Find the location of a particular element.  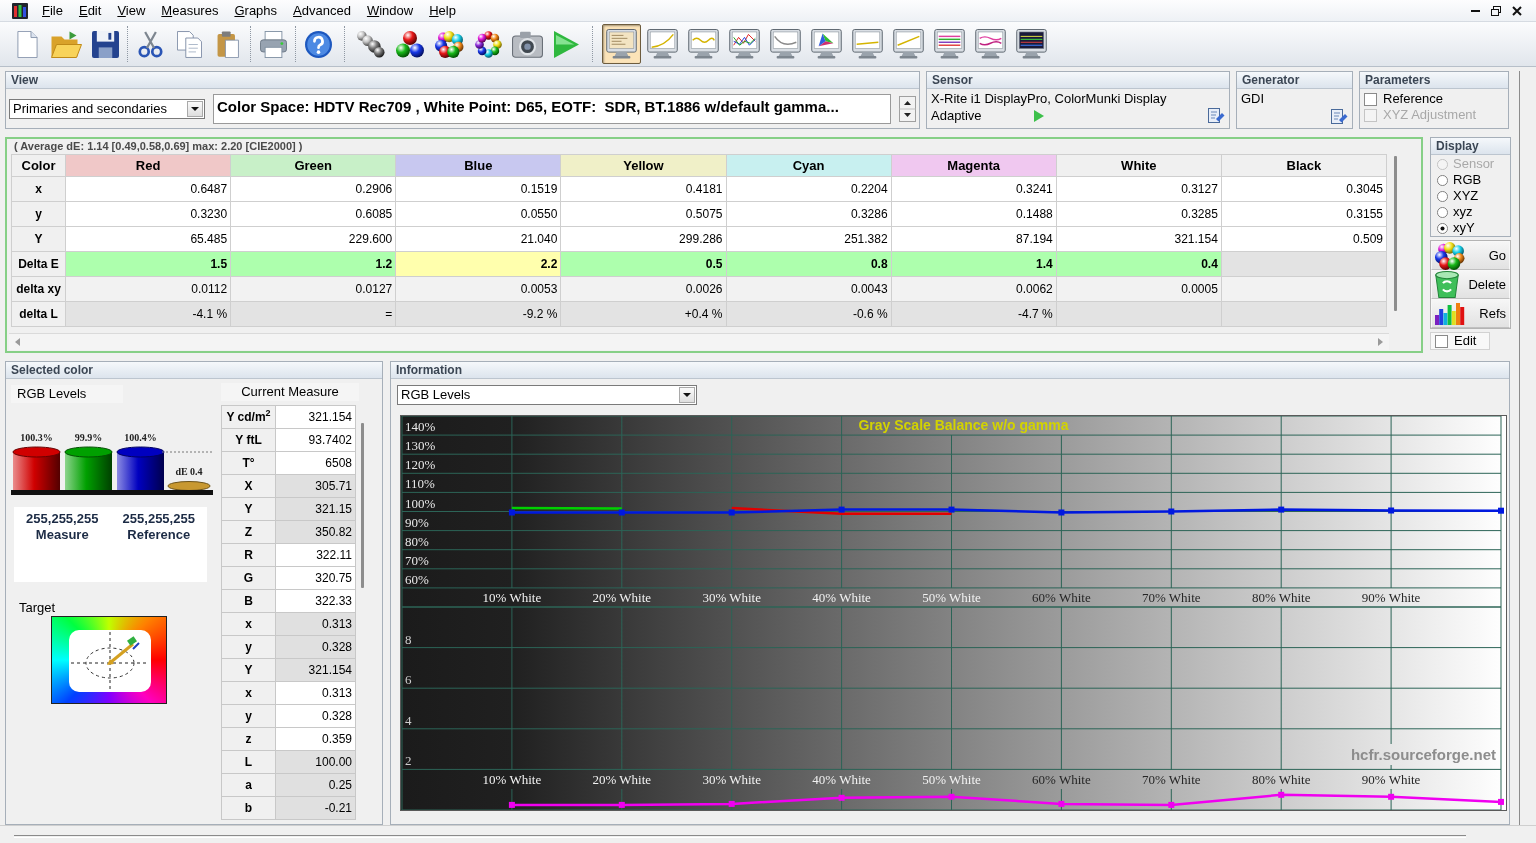

table-cell: -0.6 % is located at coordinates (809, 314).